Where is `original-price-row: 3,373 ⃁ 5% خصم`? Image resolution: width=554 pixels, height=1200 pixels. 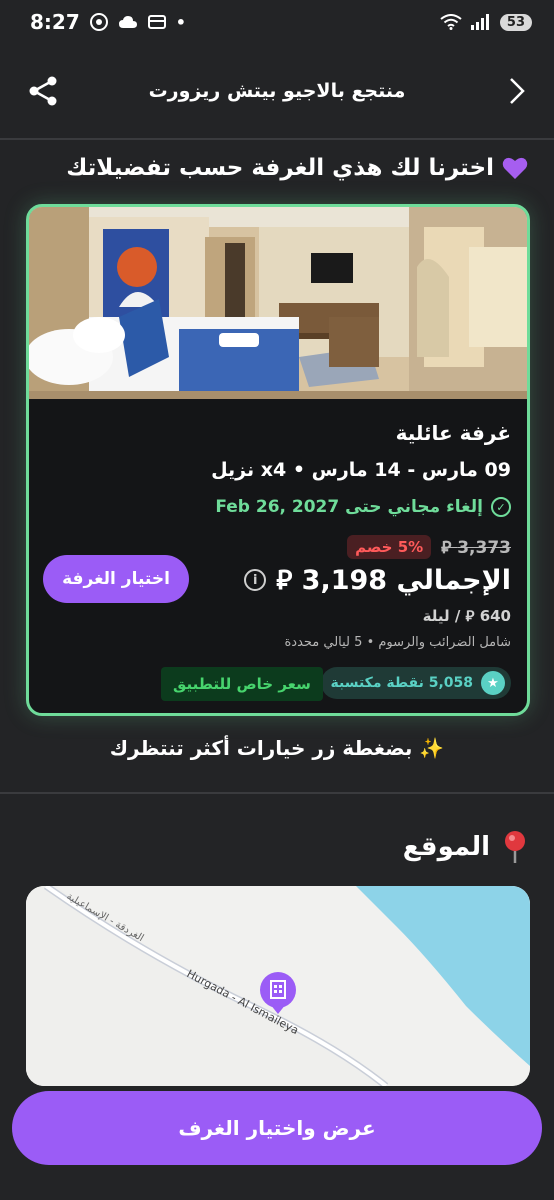 original-price-row: 3,373 ⃁ 5% خصم is located at coordinates (429, 547).